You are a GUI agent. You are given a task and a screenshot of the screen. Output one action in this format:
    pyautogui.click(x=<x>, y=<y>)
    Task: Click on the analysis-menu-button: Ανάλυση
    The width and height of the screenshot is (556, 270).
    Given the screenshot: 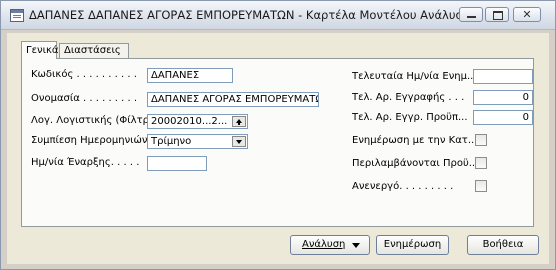 What is the action you would take?
    pyautogui.click(x=330, y=245)
    